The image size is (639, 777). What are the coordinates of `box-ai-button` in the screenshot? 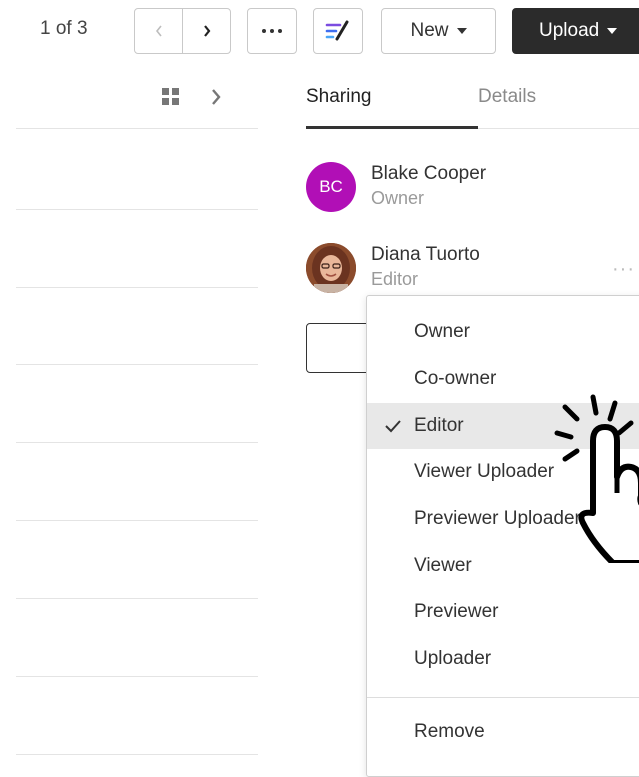 It's located at (338, 31).